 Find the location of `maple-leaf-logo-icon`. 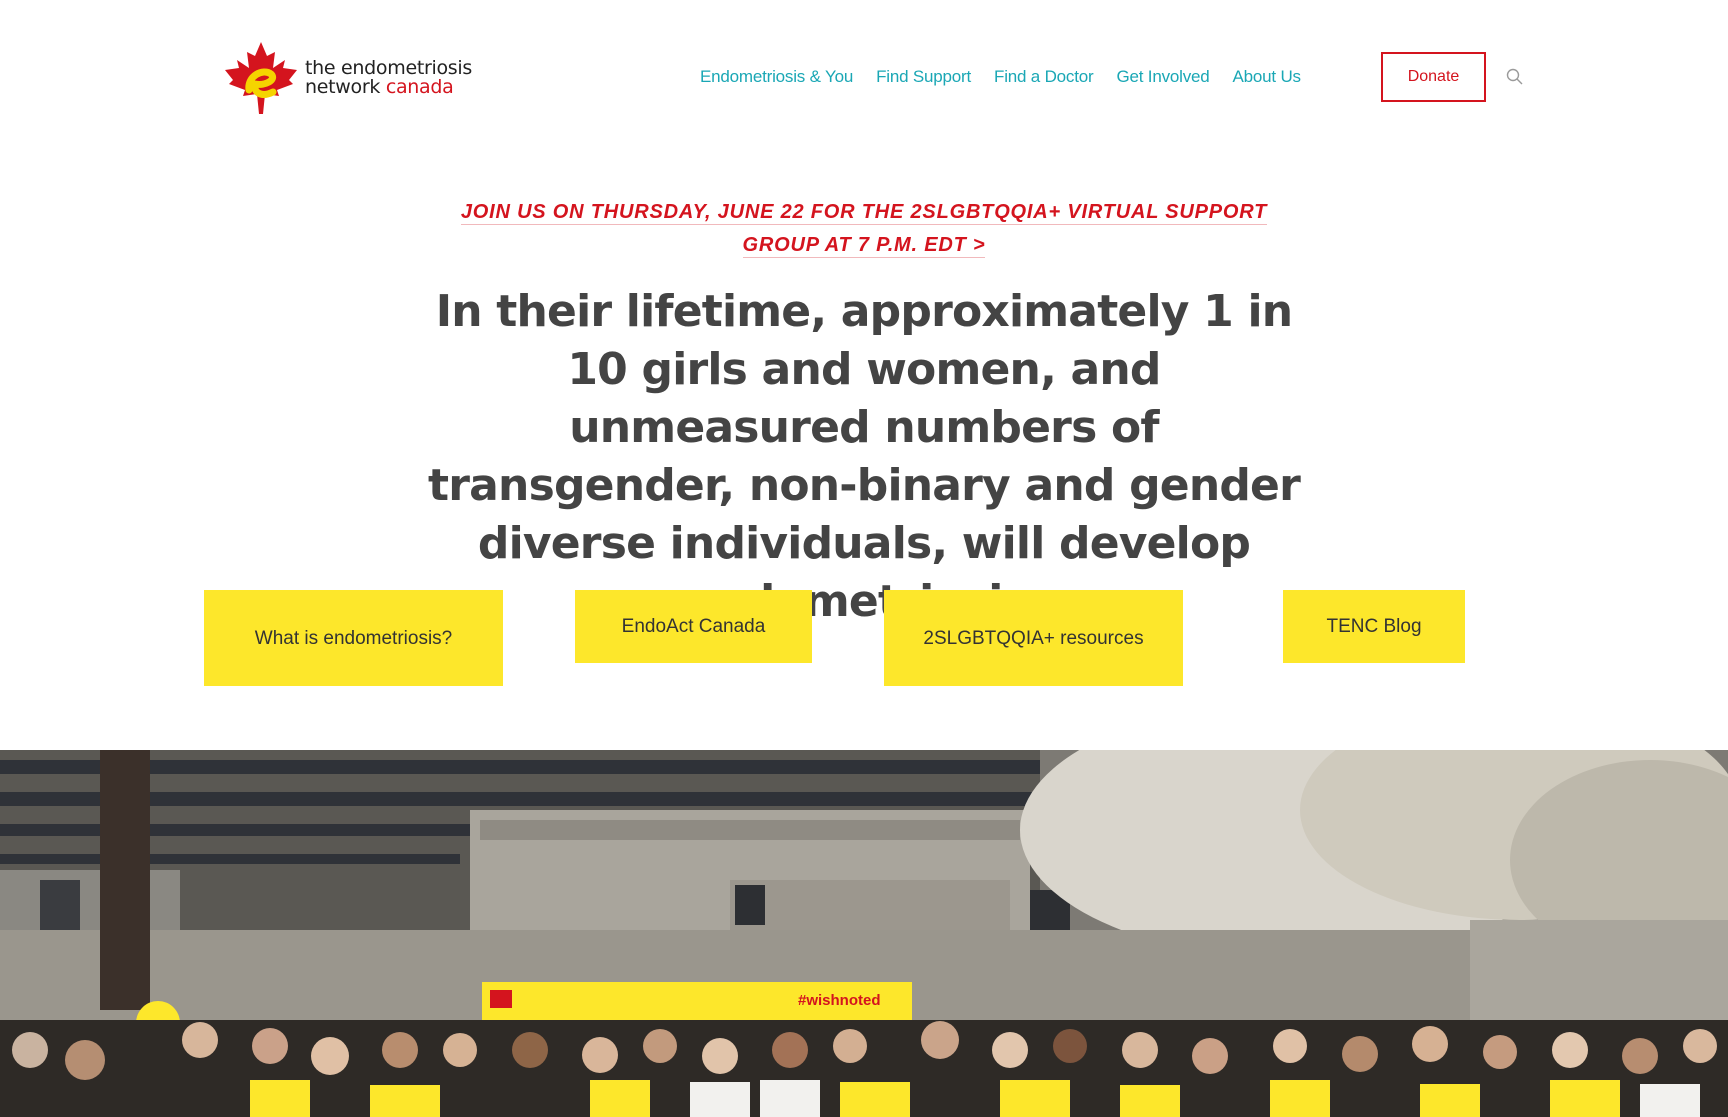

maple-leaf-logo-icon is located at coordinates (261, 78).